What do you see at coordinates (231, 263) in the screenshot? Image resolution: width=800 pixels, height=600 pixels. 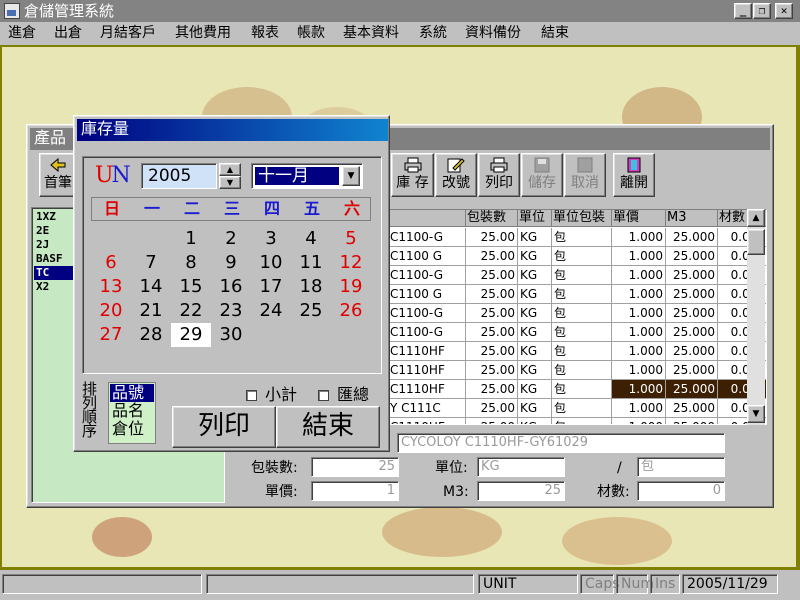 I see `calendar-day: 9` at bounding box center [231, 263].